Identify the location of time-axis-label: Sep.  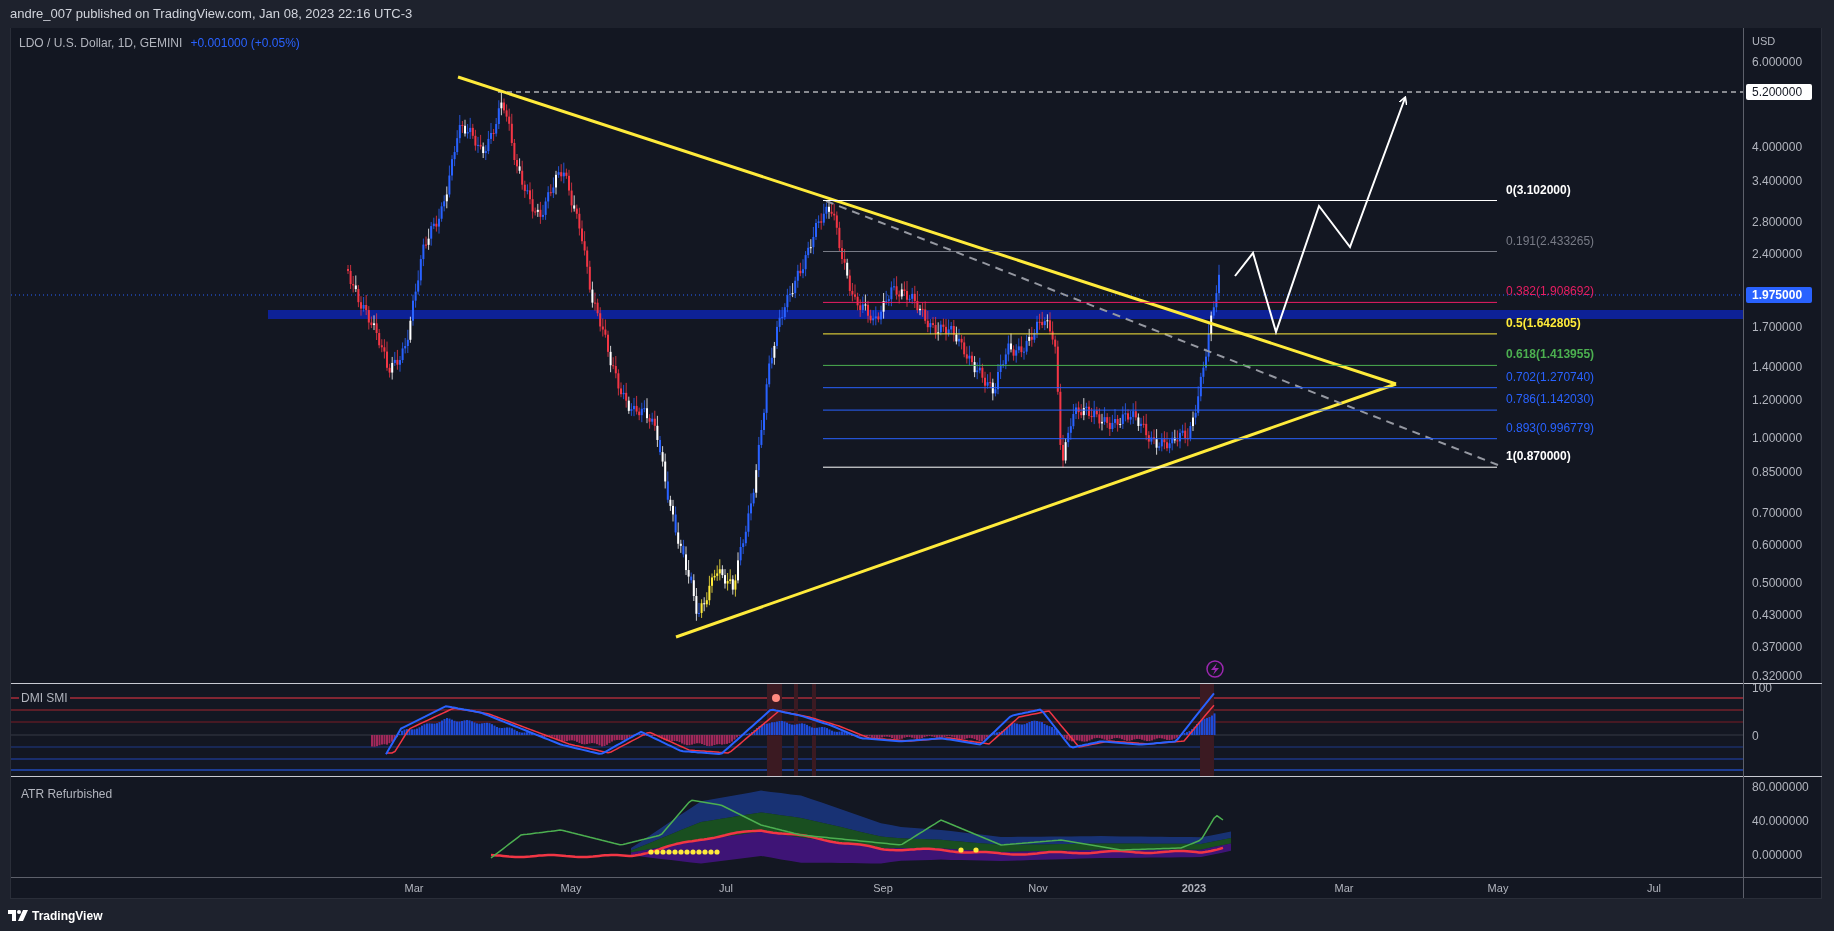
(883, 888).